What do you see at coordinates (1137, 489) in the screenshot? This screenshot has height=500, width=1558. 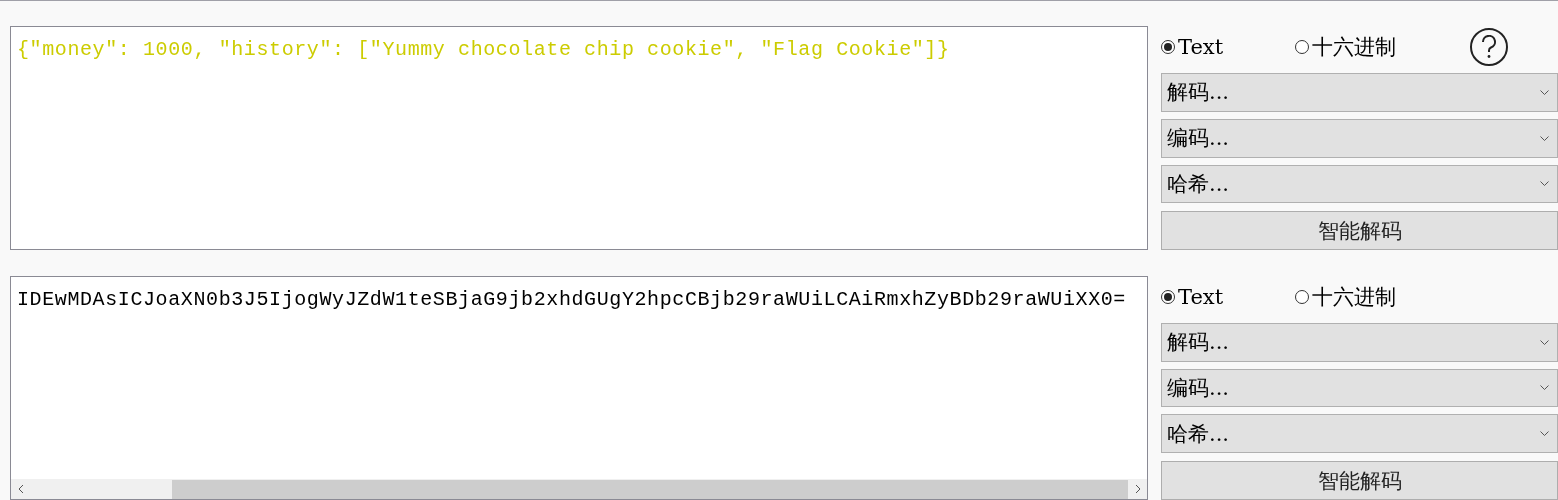 I see `scroll-right-icon` at bounding box center [1137, 489].